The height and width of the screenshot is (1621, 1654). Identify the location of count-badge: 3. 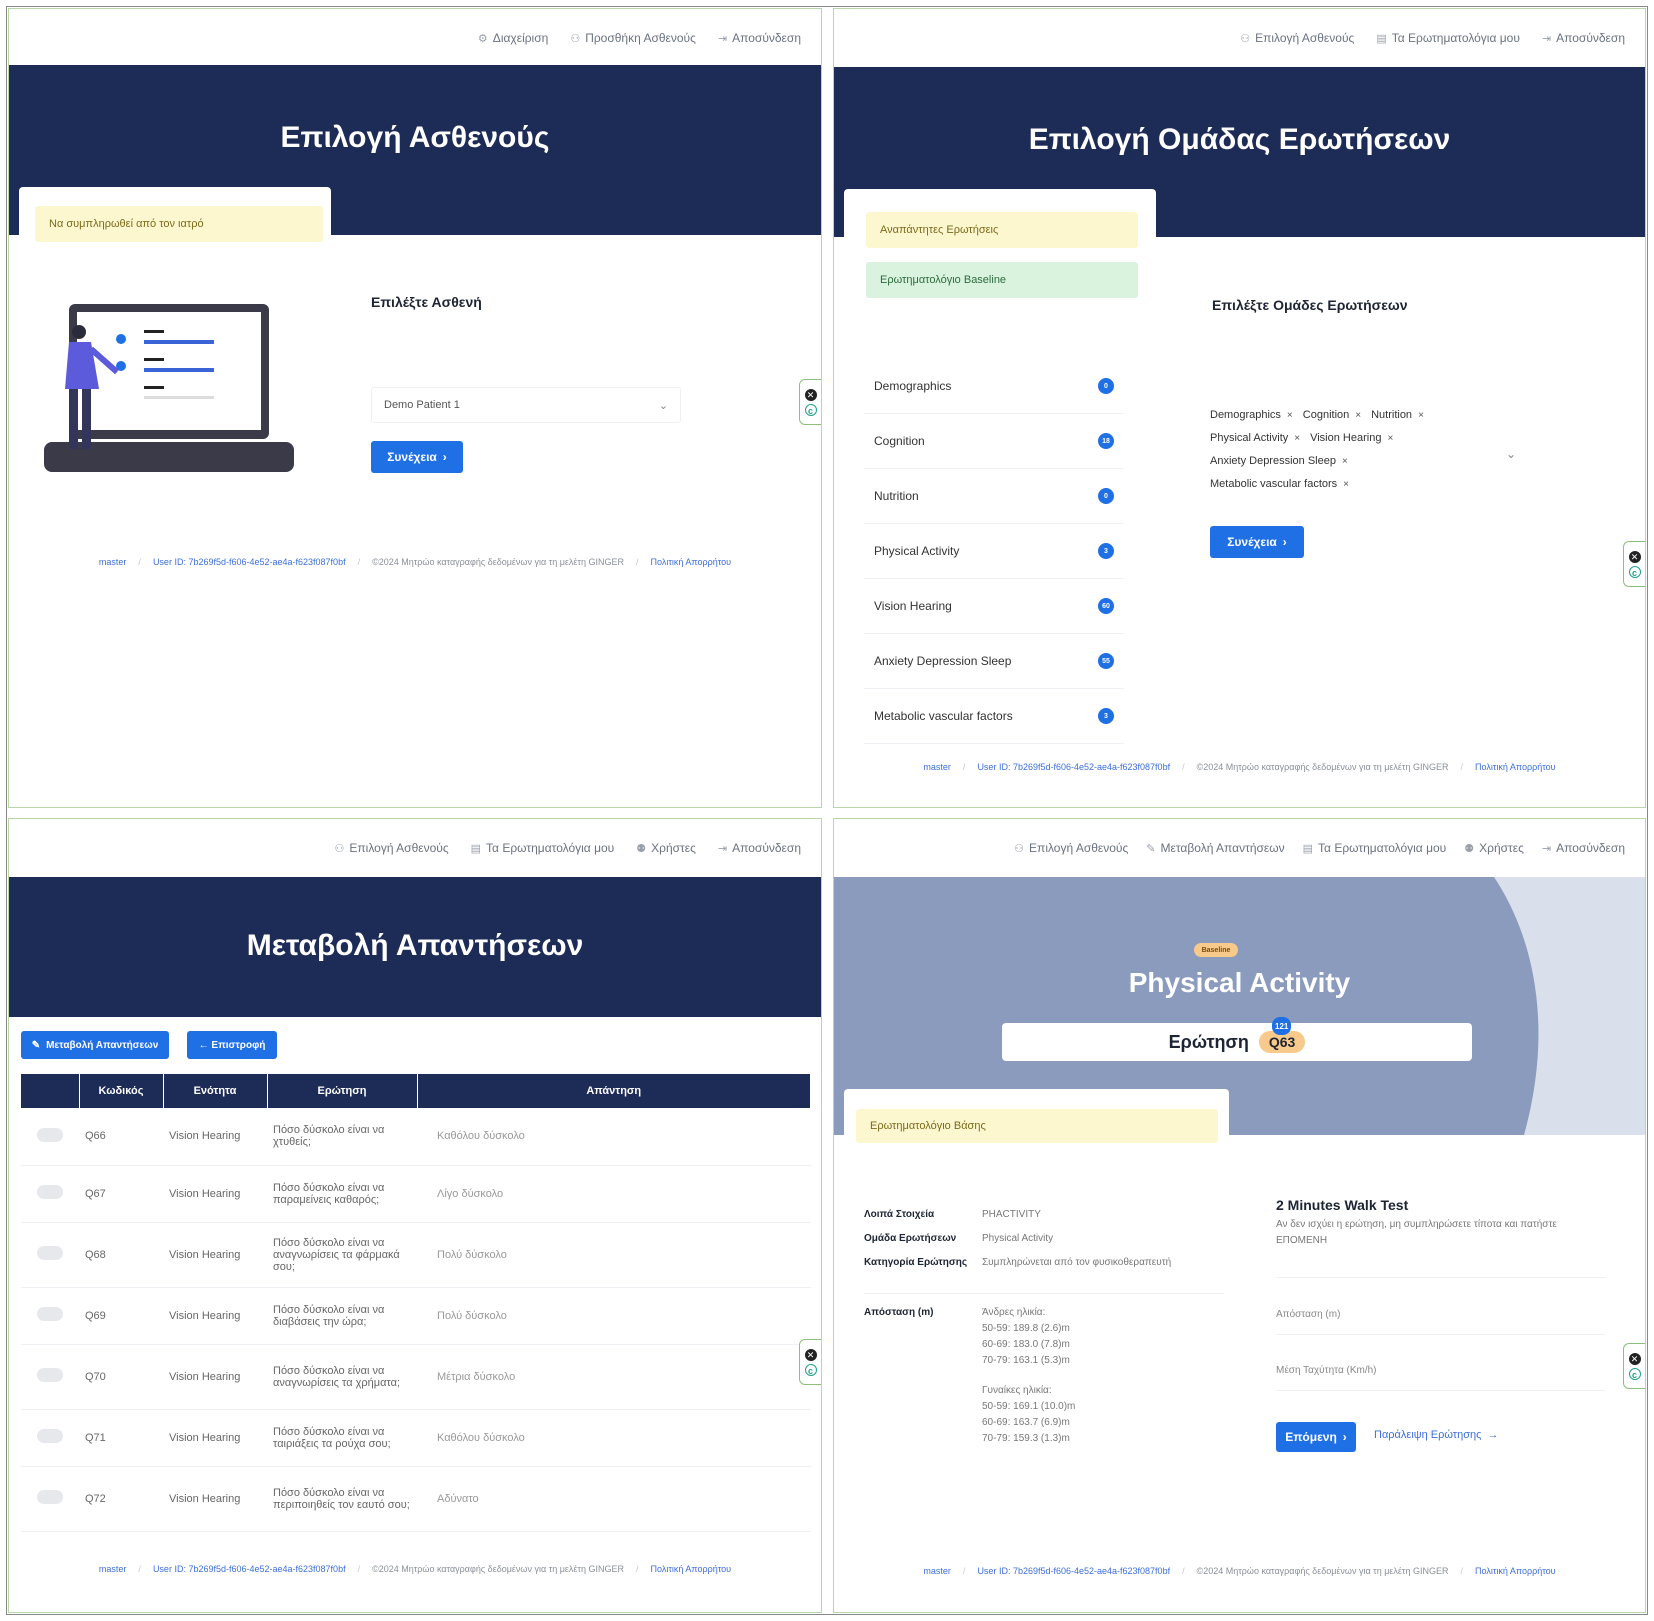
(1106, 551).